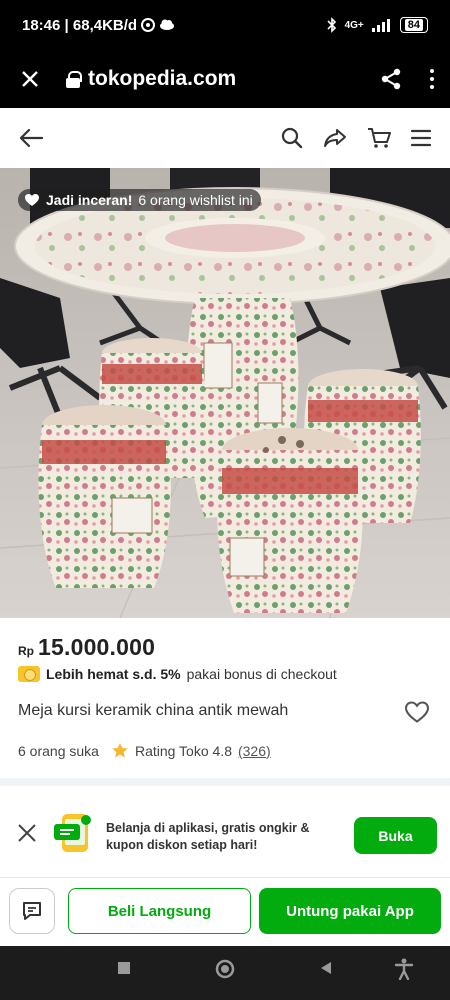  Describe the element at coordinates (97, 647) in the screenshot. I see `price-amount: 15.000.000` at that location.